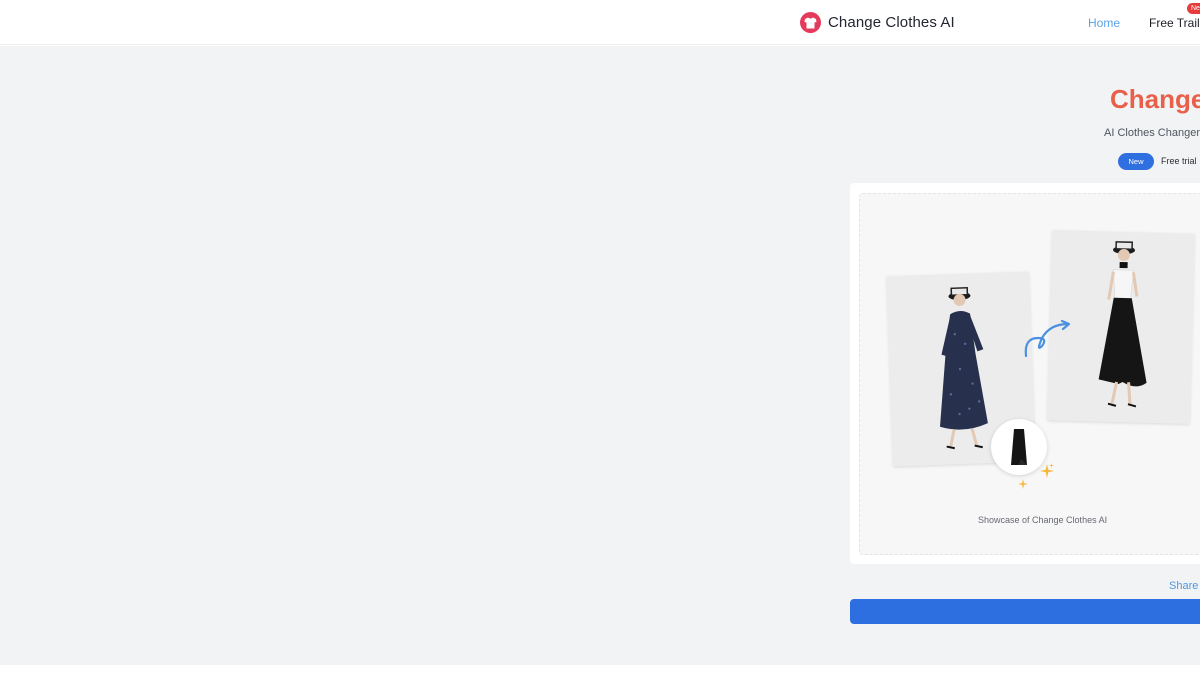 This screenshot has height=675, width=1200. Describe the element at coordinates (600, 22) in the screenshot. I see `top-navbar: Change Clothes AI Home Free Trail New` at that location.